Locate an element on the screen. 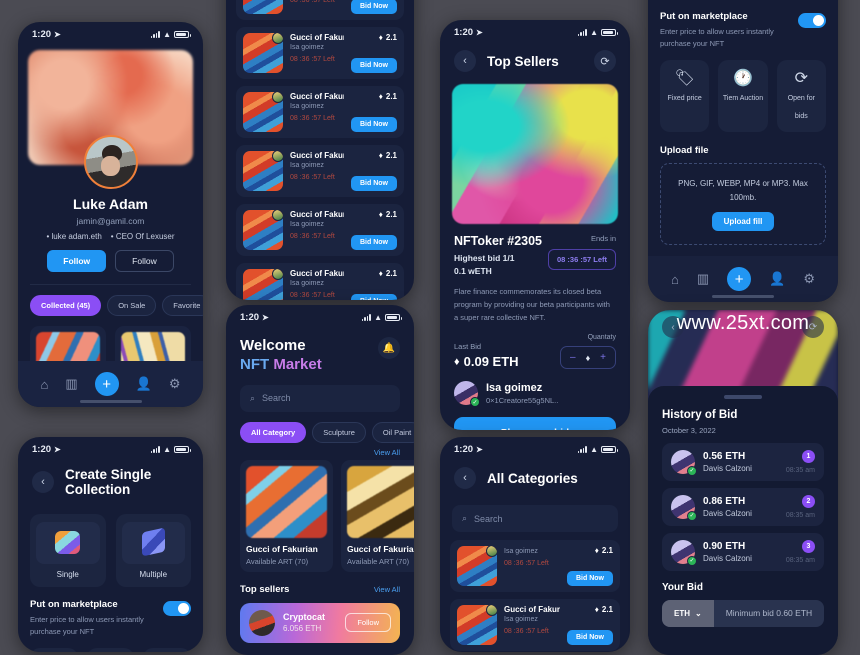 The height and width of the screenshot is (655, 860). tab-on-sale: On Sale is located at coordinates (132, 305).